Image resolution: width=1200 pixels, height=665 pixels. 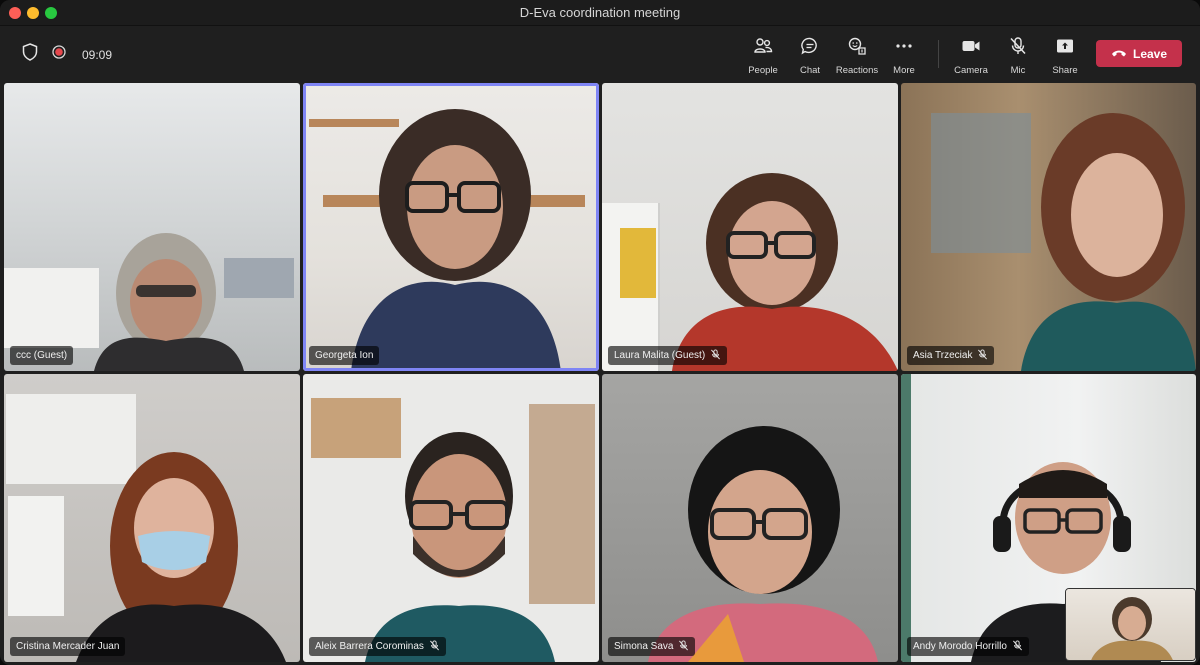 I want to click on camera-button: Camera, so click(x=971, y=56).